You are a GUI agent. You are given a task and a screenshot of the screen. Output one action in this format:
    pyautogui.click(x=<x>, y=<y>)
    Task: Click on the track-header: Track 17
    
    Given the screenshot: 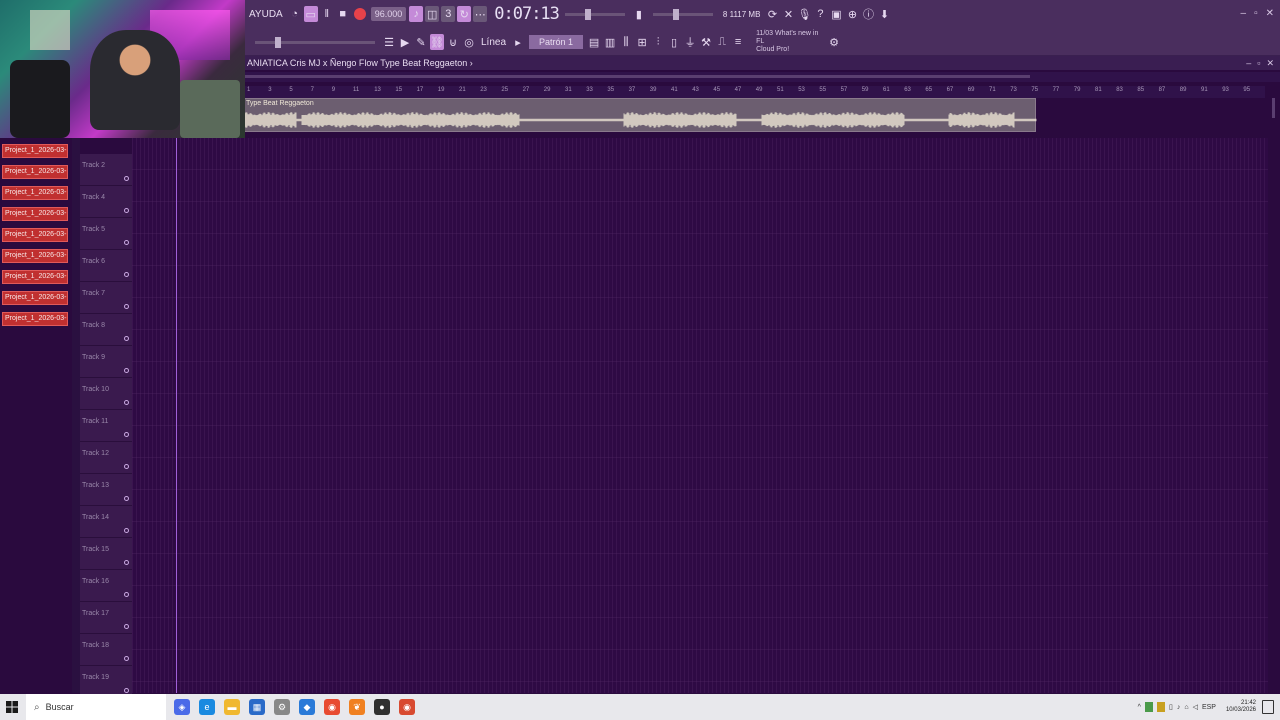 What is the action you would take?
    pyautogui.click(x=106, y=618)
    